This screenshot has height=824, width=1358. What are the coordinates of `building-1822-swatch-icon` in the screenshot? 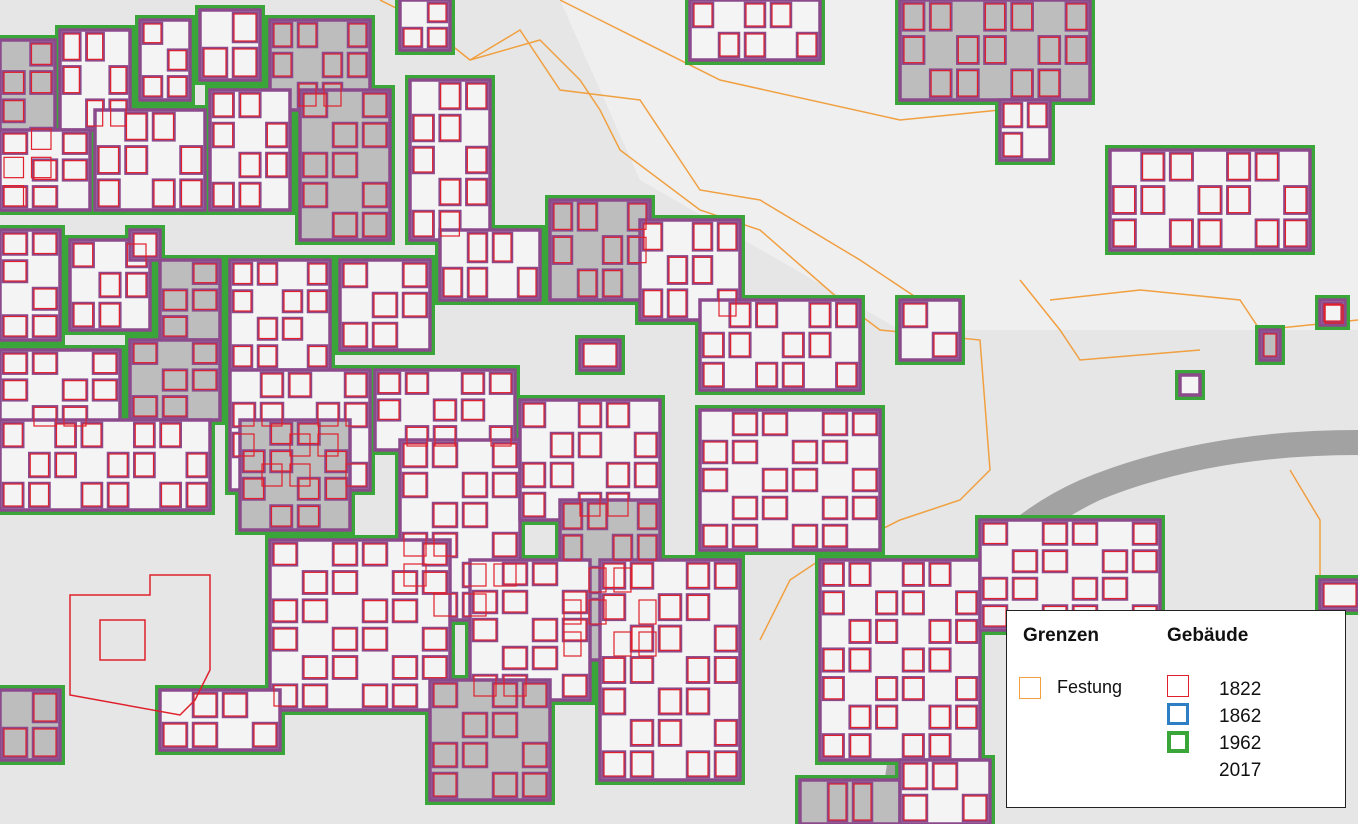 It's located at (1178, 686).